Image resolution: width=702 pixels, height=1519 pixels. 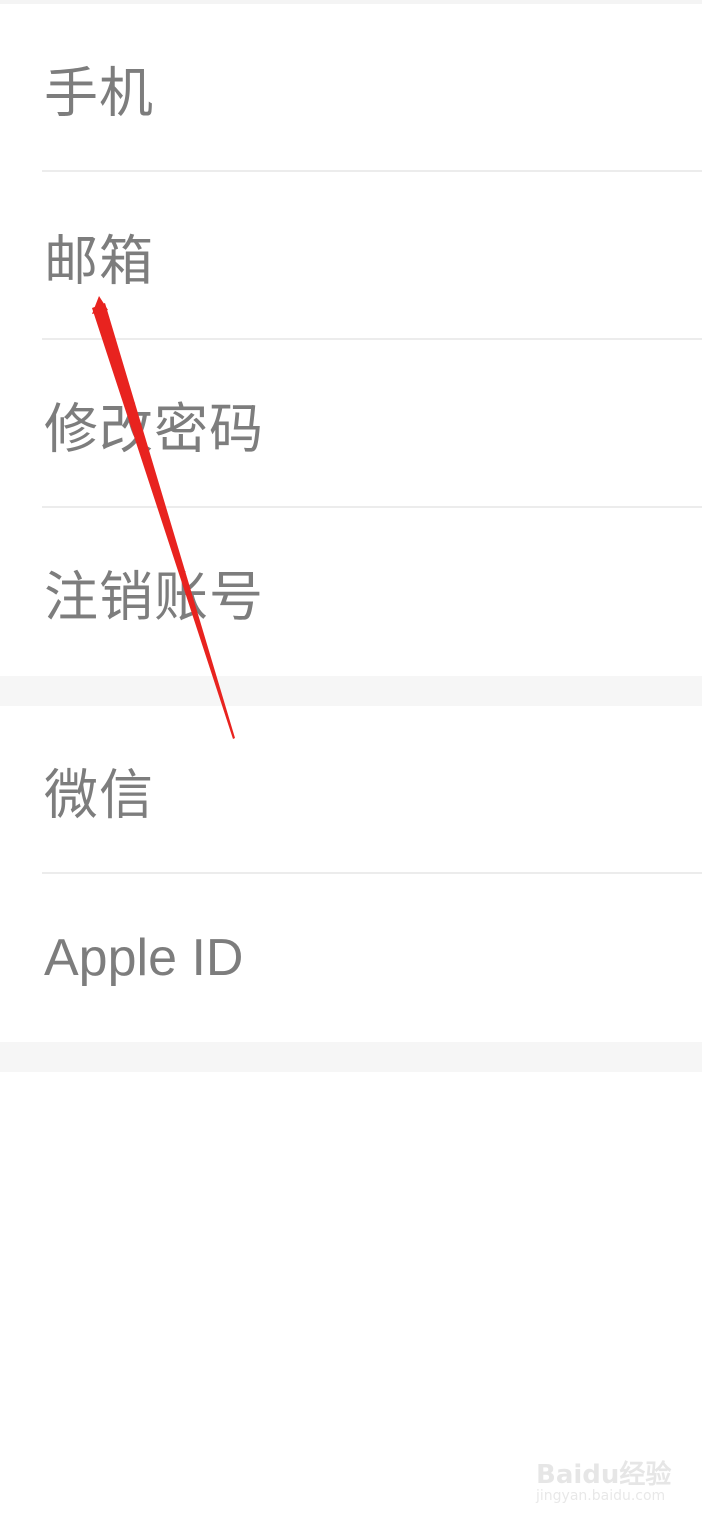 I want to click on row-email-label: 邮箱, so click(x=99, y=261).